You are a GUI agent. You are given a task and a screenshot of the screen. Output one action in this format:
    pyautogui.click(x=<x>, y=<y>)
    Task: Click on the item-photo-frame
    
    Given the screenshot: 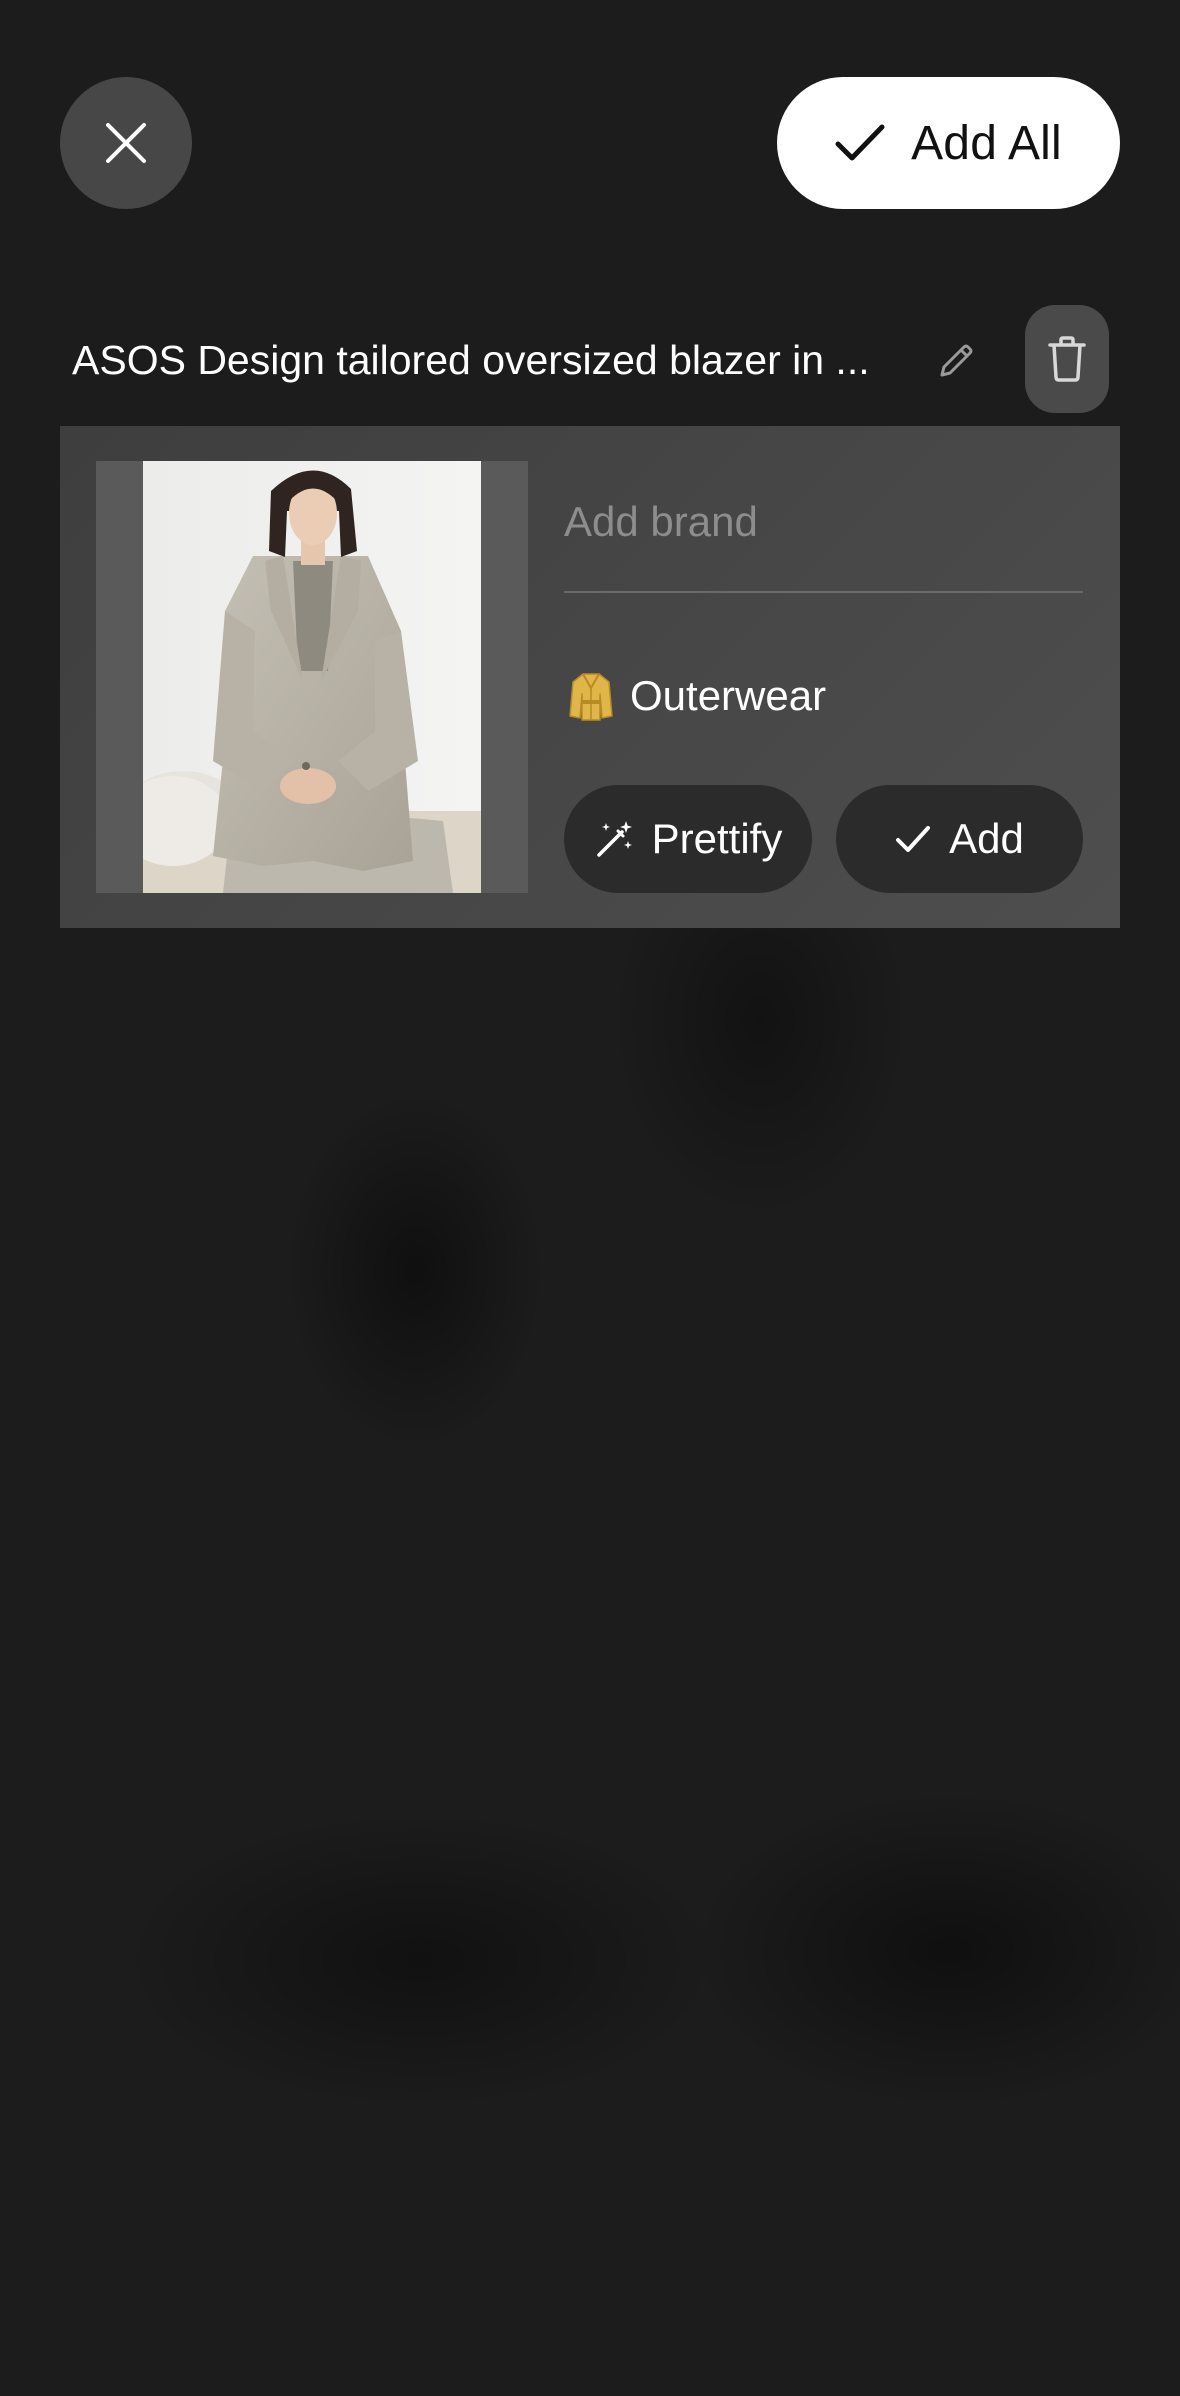 What is the action you would take?
    pyautogui.click(x=312, y=677)
    